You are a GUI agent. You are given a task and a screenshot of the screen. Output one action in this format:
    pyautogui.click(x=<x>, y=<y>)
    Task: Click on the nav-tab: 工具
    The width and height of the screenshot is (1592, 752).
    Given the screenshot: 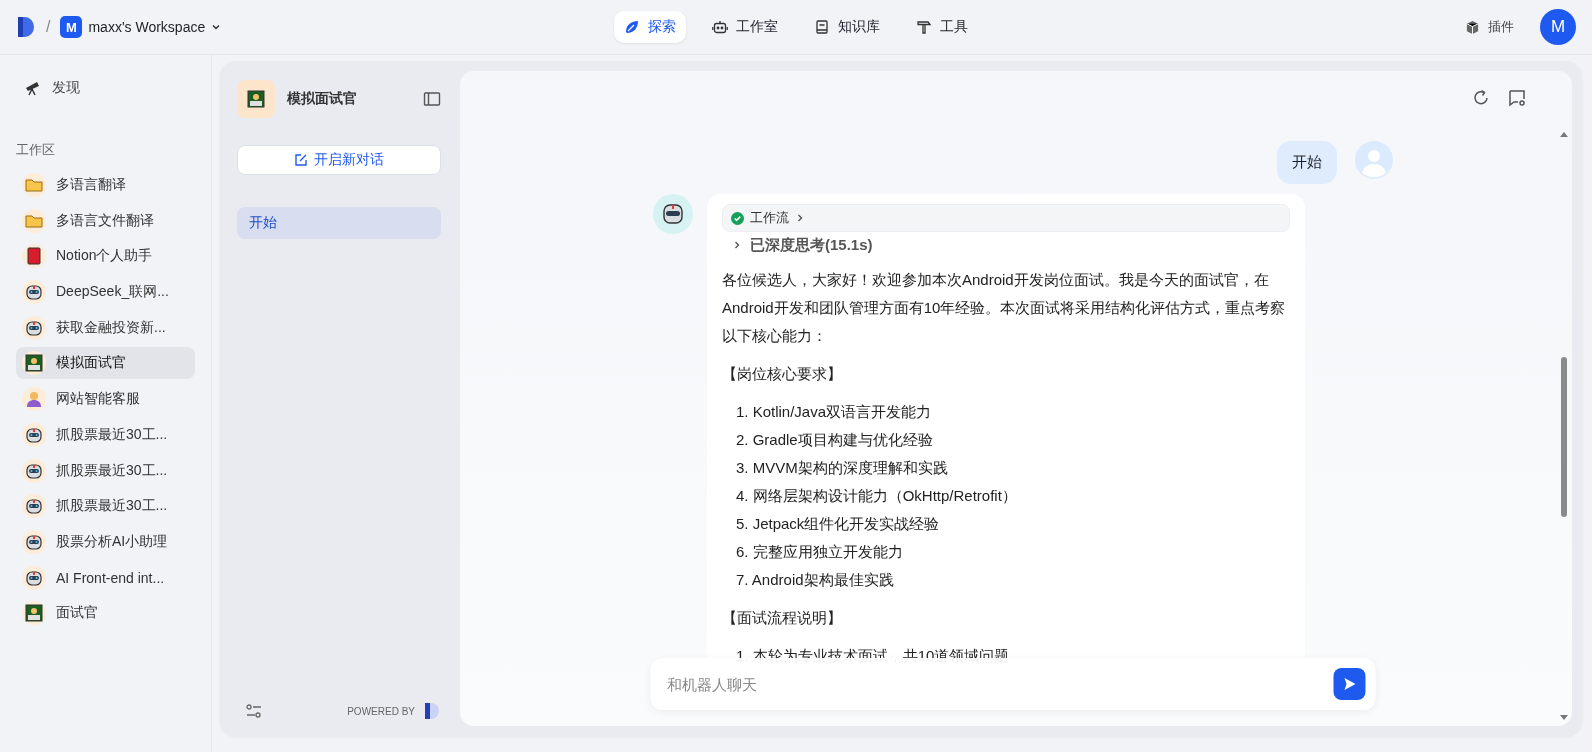 What is the action you would take?
    pyautogui.click(x=942, y=27)
    